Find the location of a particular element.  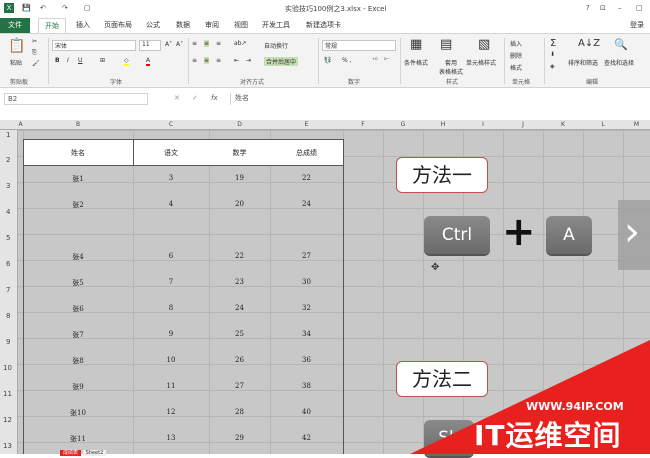

minimize-button: – is located at coordinates (620, 8).